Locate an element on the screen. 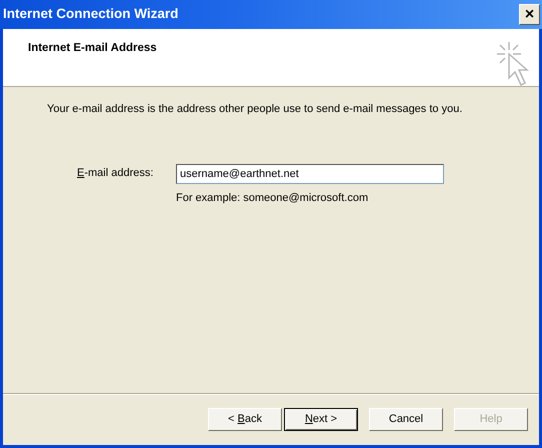 The height and width of the screenshot is (448, 542). intro-text: Your e-mail address is the address other people use to send e-mail messages to you. is located at coordinates (255, 109).